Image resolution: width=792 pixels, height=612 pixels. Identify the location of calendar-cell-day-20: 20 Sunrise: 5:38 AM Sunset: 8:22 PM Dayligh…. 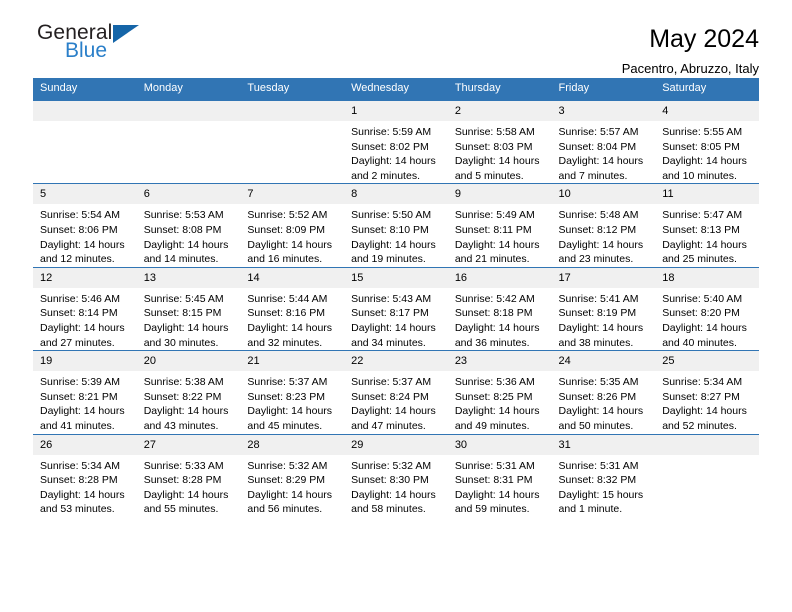
(188, 392).